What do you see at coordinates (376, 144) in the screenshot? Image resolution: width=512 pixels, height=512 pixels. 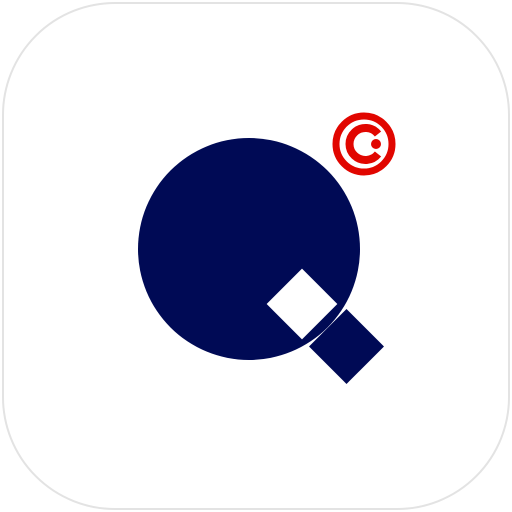 I see `badge-center-dot` at bounding box center [376, 144].